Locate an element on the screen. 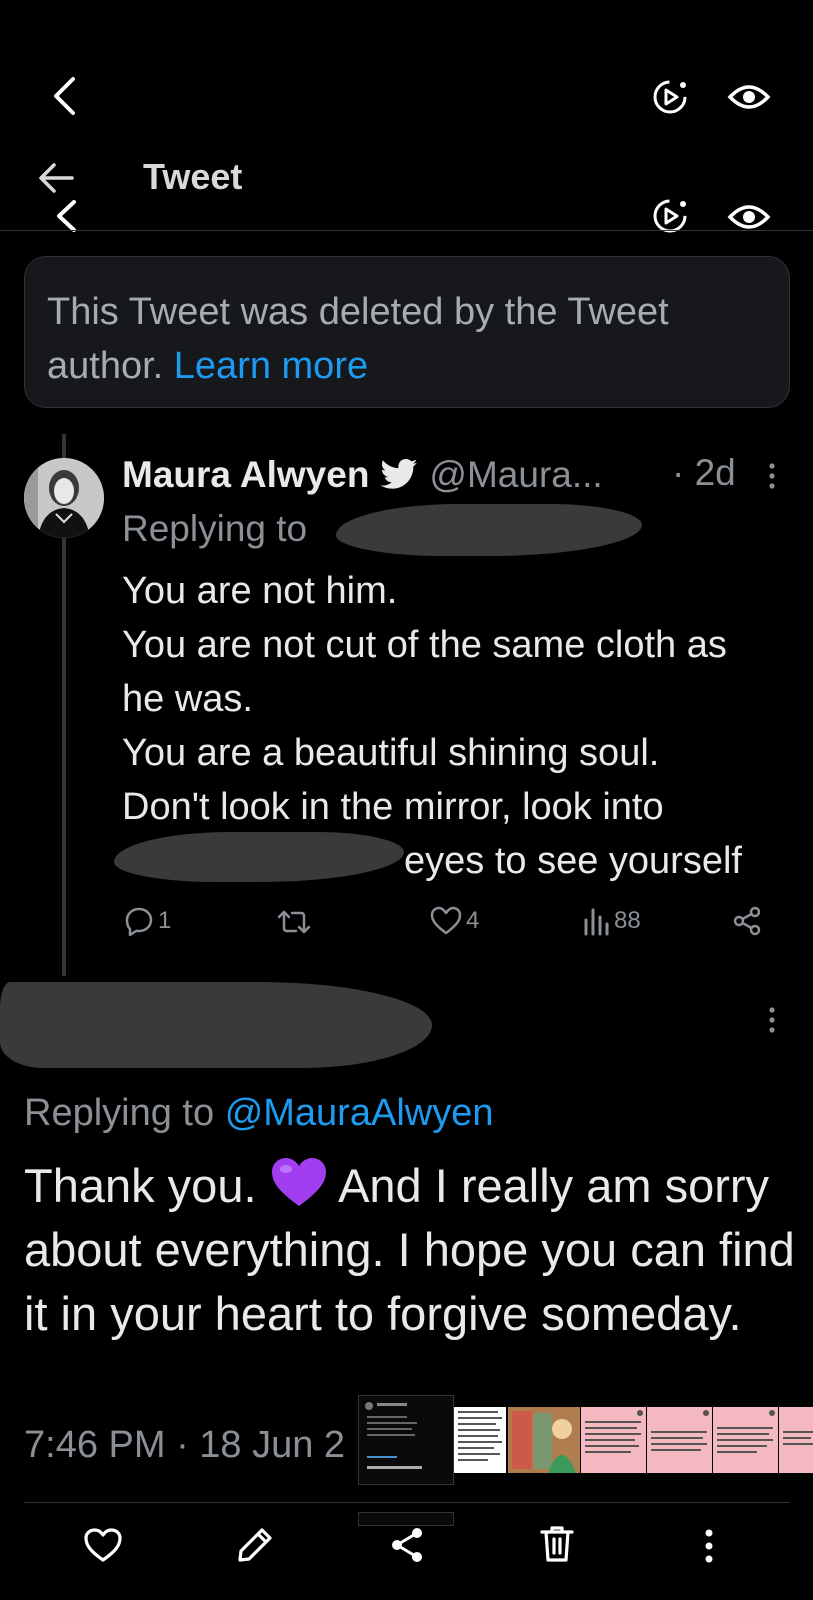 Image resolution: width=813 pixels, height=1600 pixels. more-options-button is located at coordinates (709, 1546).